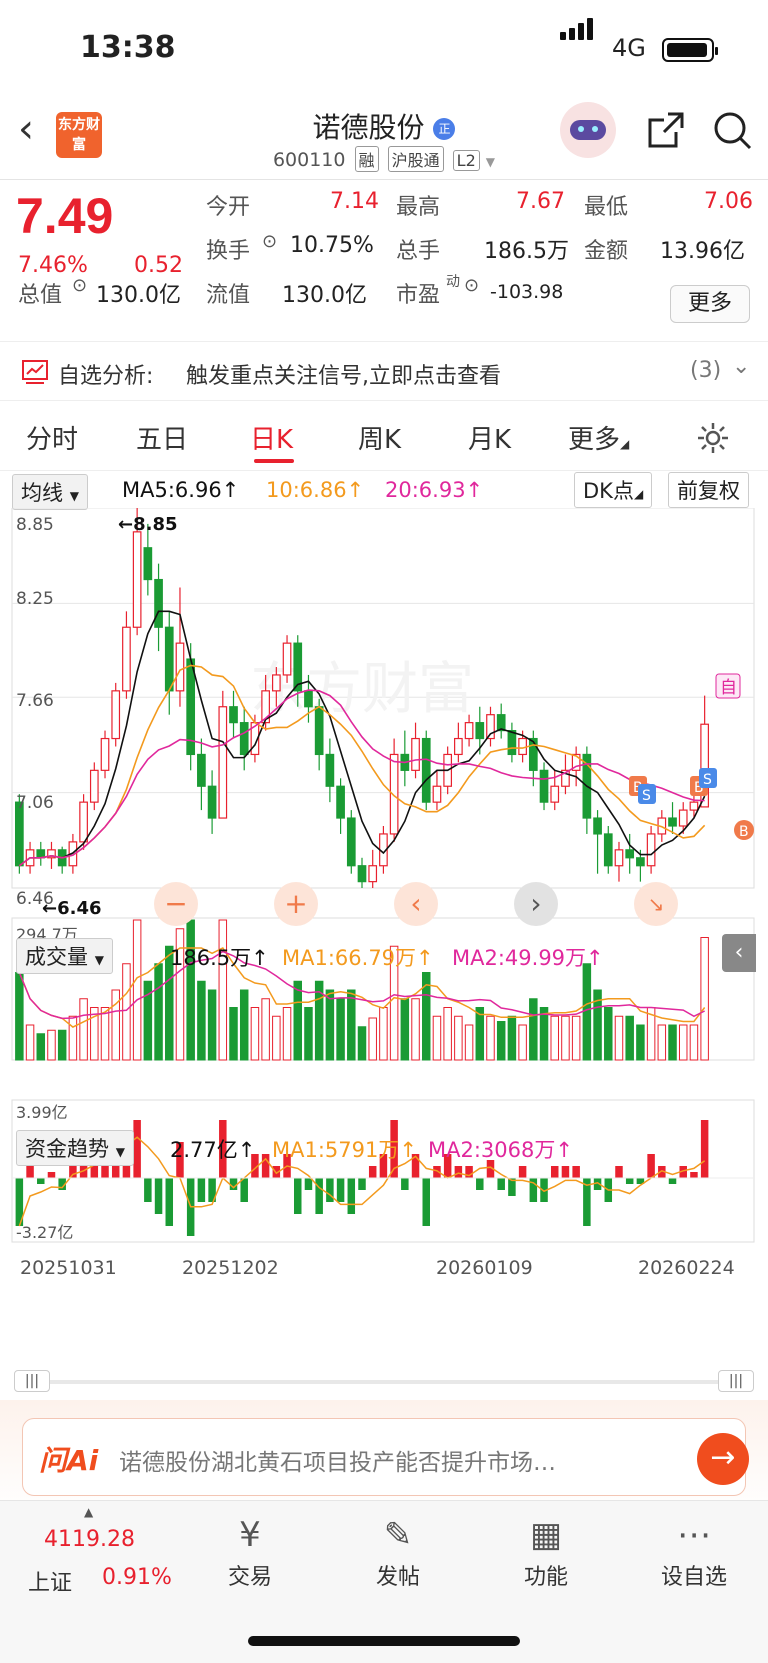 The image size is (768, 1663). What do you see at coordinates (384, 371) in the screenshot?
I see `analysis-banner: 自选分析: 触发重点关注信号,立即点击查看 (3) ⌄` at bounding box center [384, 371].